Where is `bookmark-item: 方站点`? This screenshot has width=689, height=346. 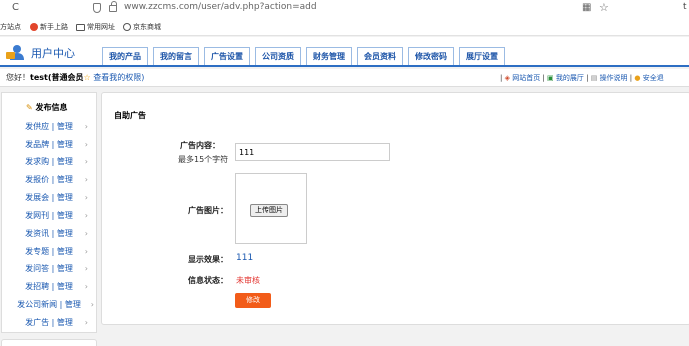 bookmark-item: 方站点 is located at coordinates (10, 27).